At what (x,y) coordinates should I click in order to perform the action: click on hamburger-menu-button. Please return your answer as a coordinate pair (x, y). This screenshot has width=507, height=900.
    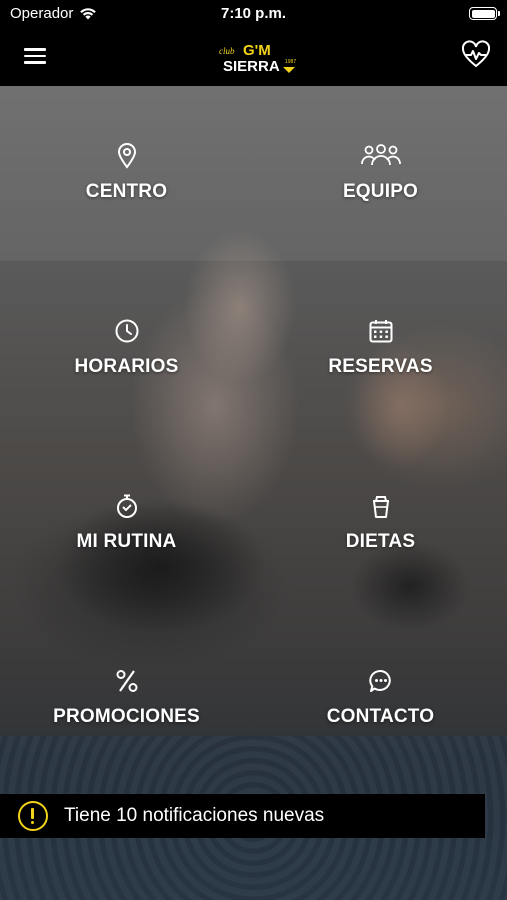
    Looking at the image, I should click on (35, 57).